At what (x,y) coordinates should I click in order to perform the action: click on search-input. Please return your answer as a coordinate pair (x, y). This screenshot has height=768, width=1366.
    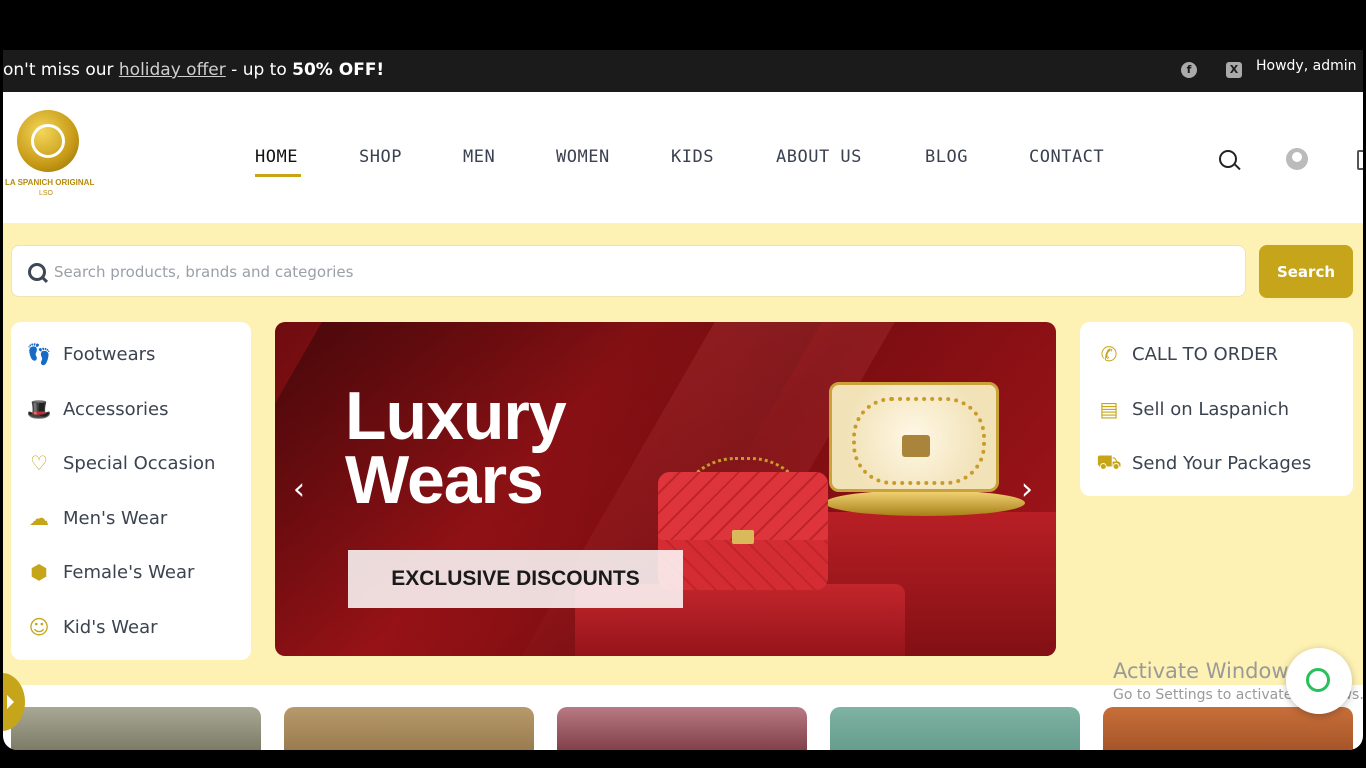
    Looking at the image, I should click on (629, 272).